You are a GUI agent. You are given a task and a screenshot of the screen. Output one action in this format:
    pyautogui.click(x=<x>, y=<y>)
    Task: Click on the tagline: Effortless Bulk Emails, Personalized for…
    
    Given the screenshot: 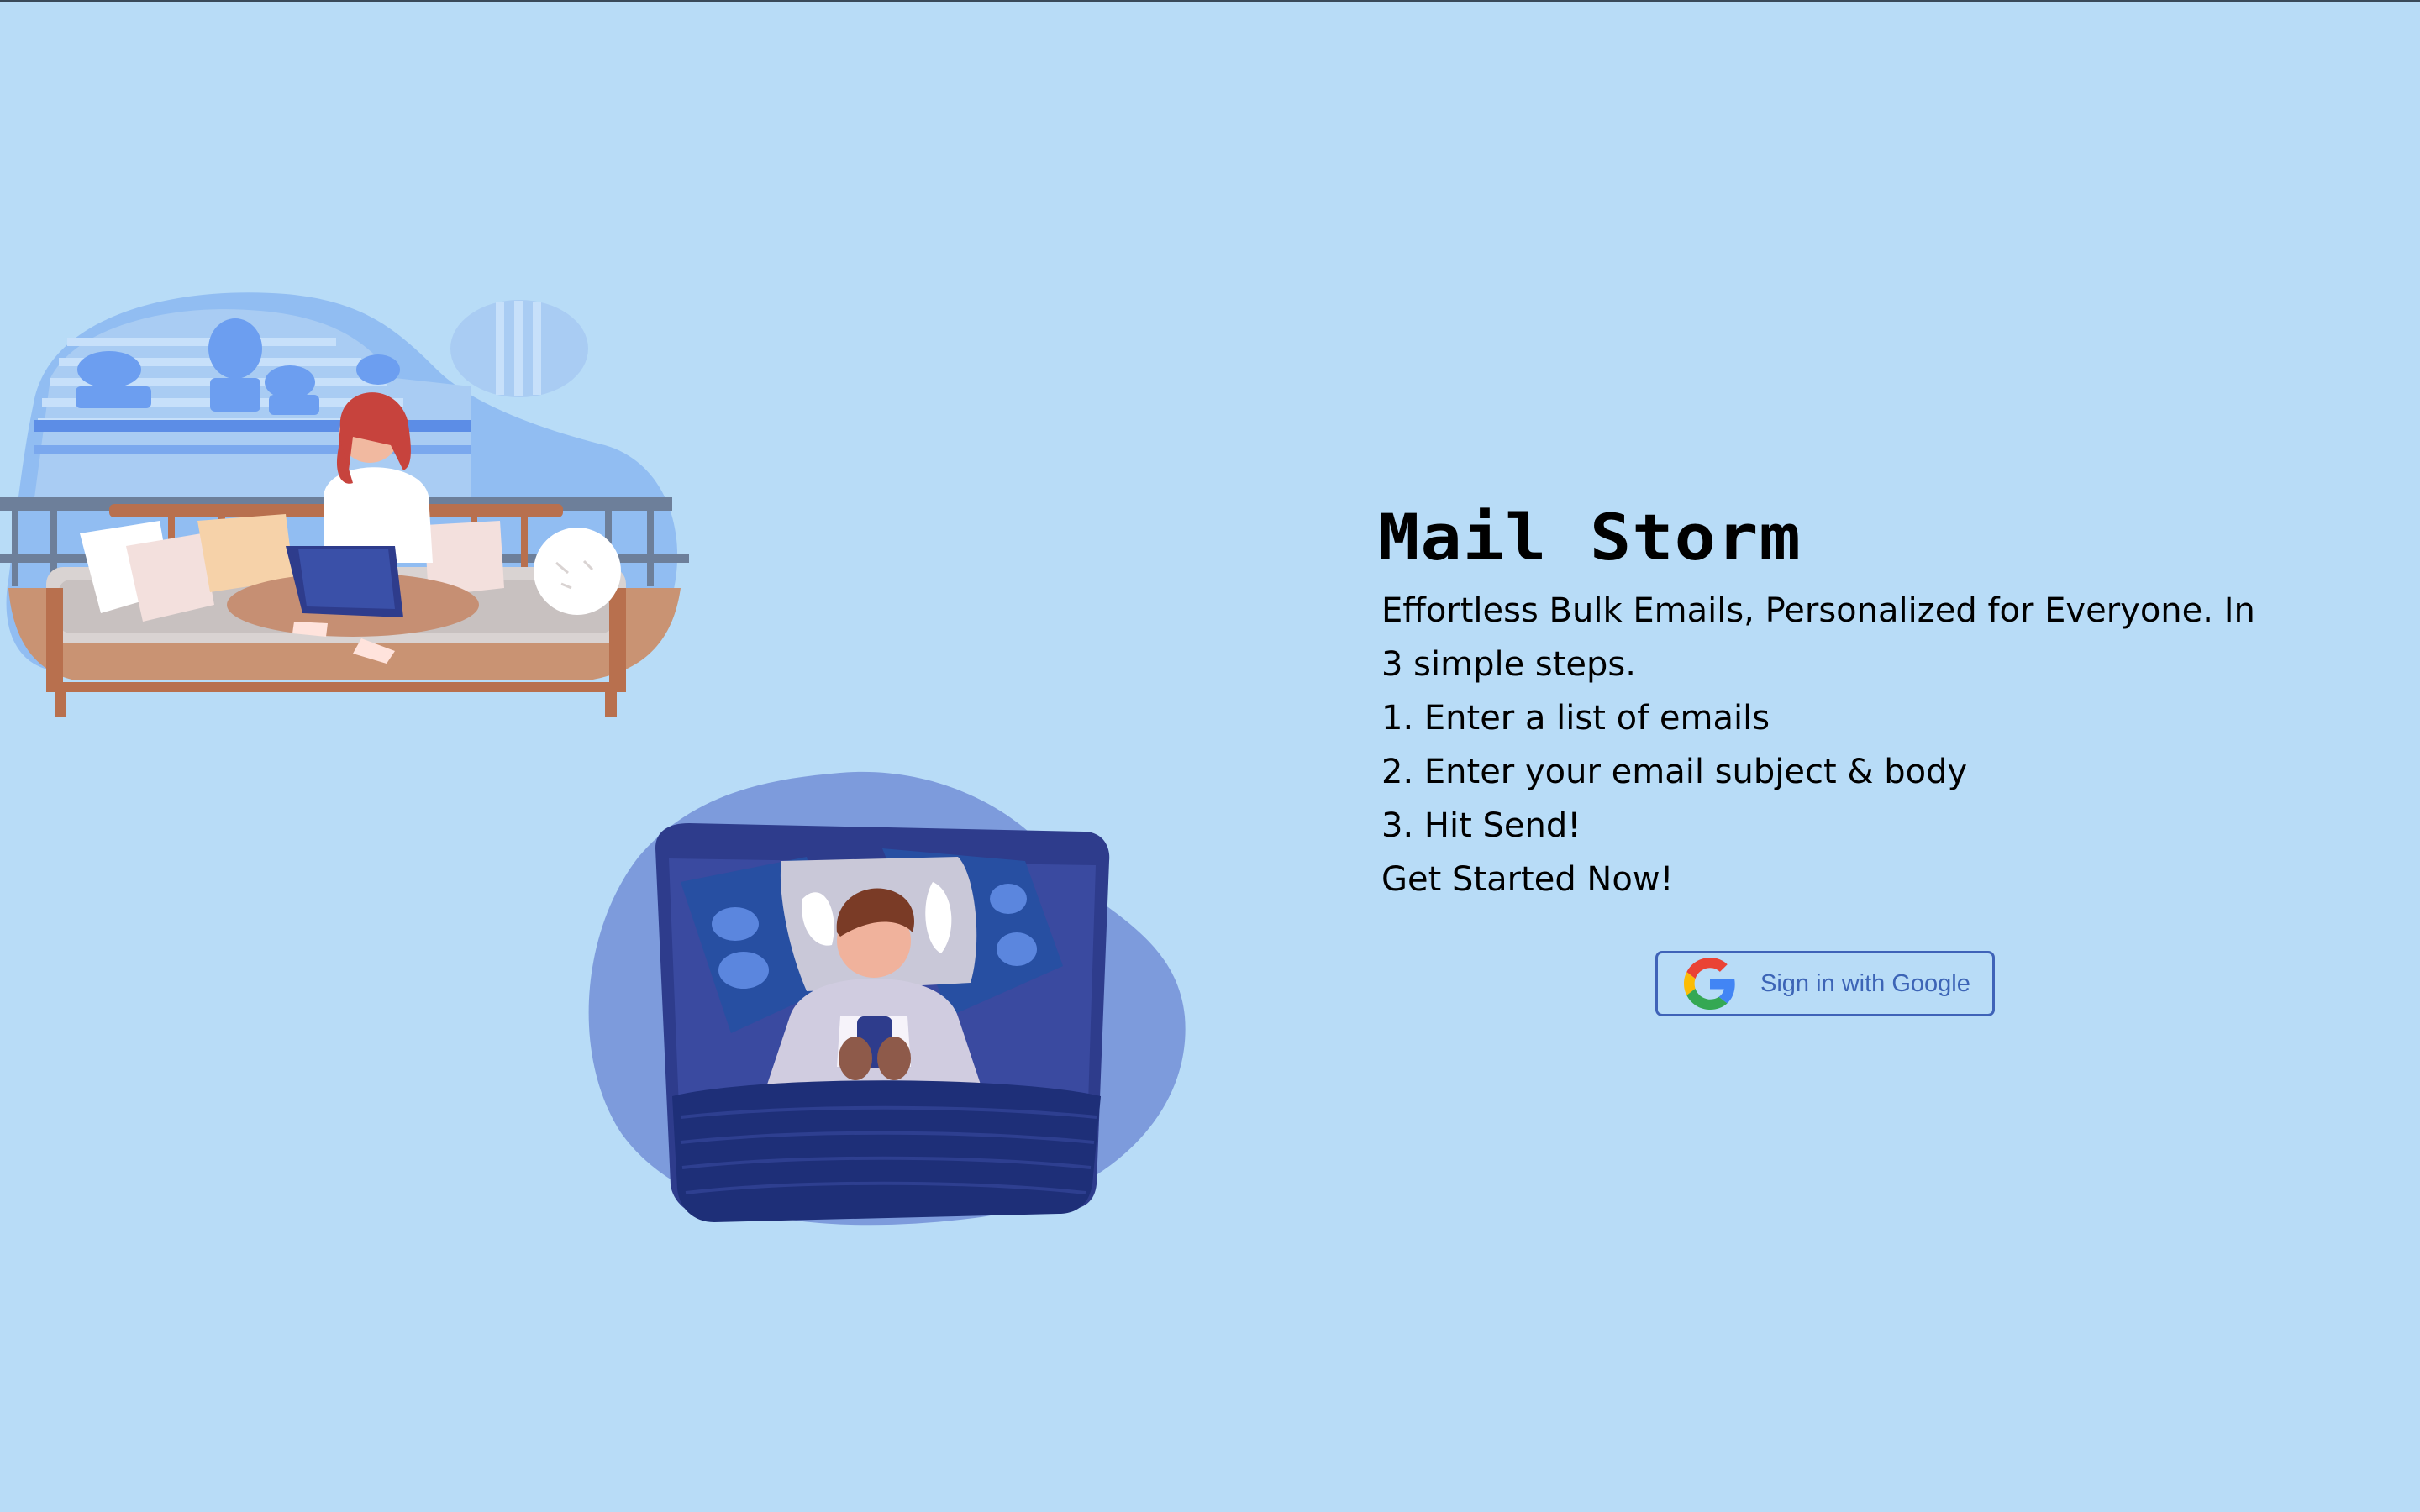 What is the action you would take?
    pyautogui.click(x=1818, y=637)
    